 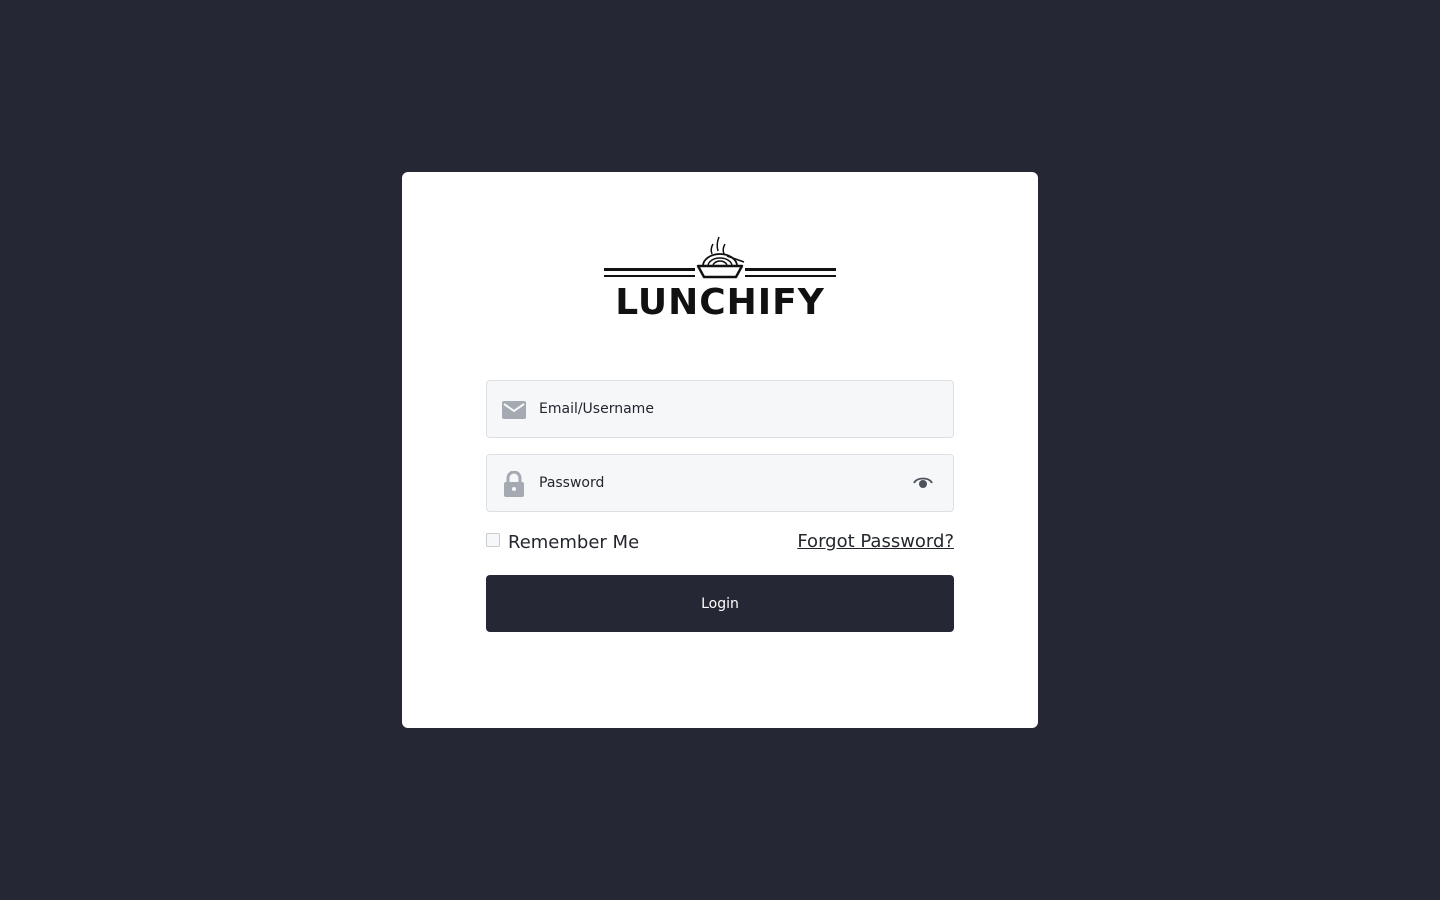 I want to click on eye-icon, so click(x=923, y=483).